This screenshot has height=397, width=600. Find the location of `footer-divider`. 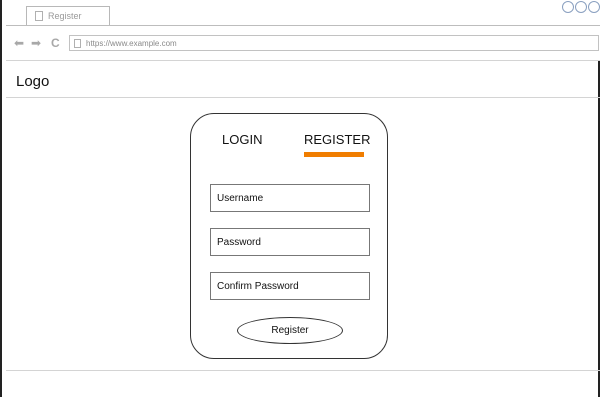

footer-divider is located at coordinates (303, 370).